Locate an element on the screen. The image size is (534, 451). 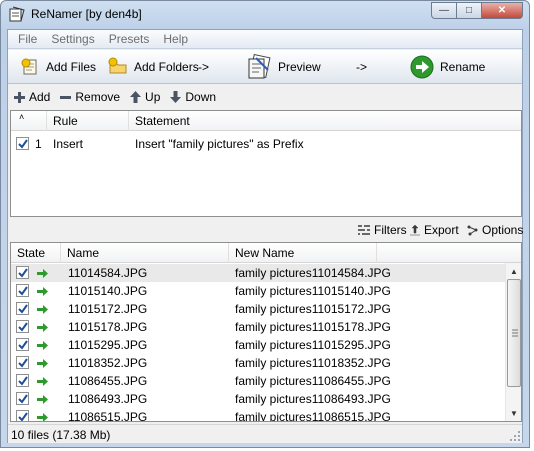
maximize-button: □ is located at coordinates (469, 10).